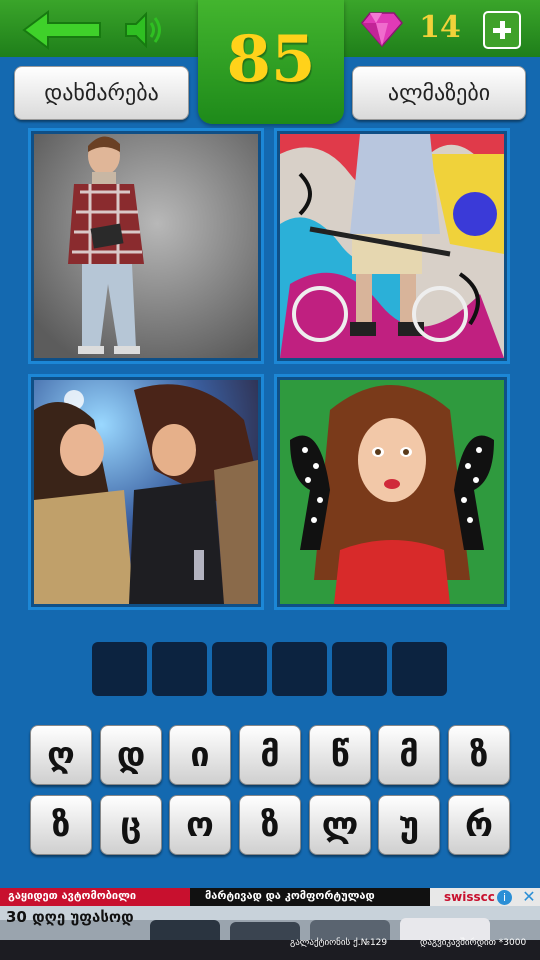 The width and height of the screenshot is (540, 960). I want to click on letter-key: ი, so click(200, 755).